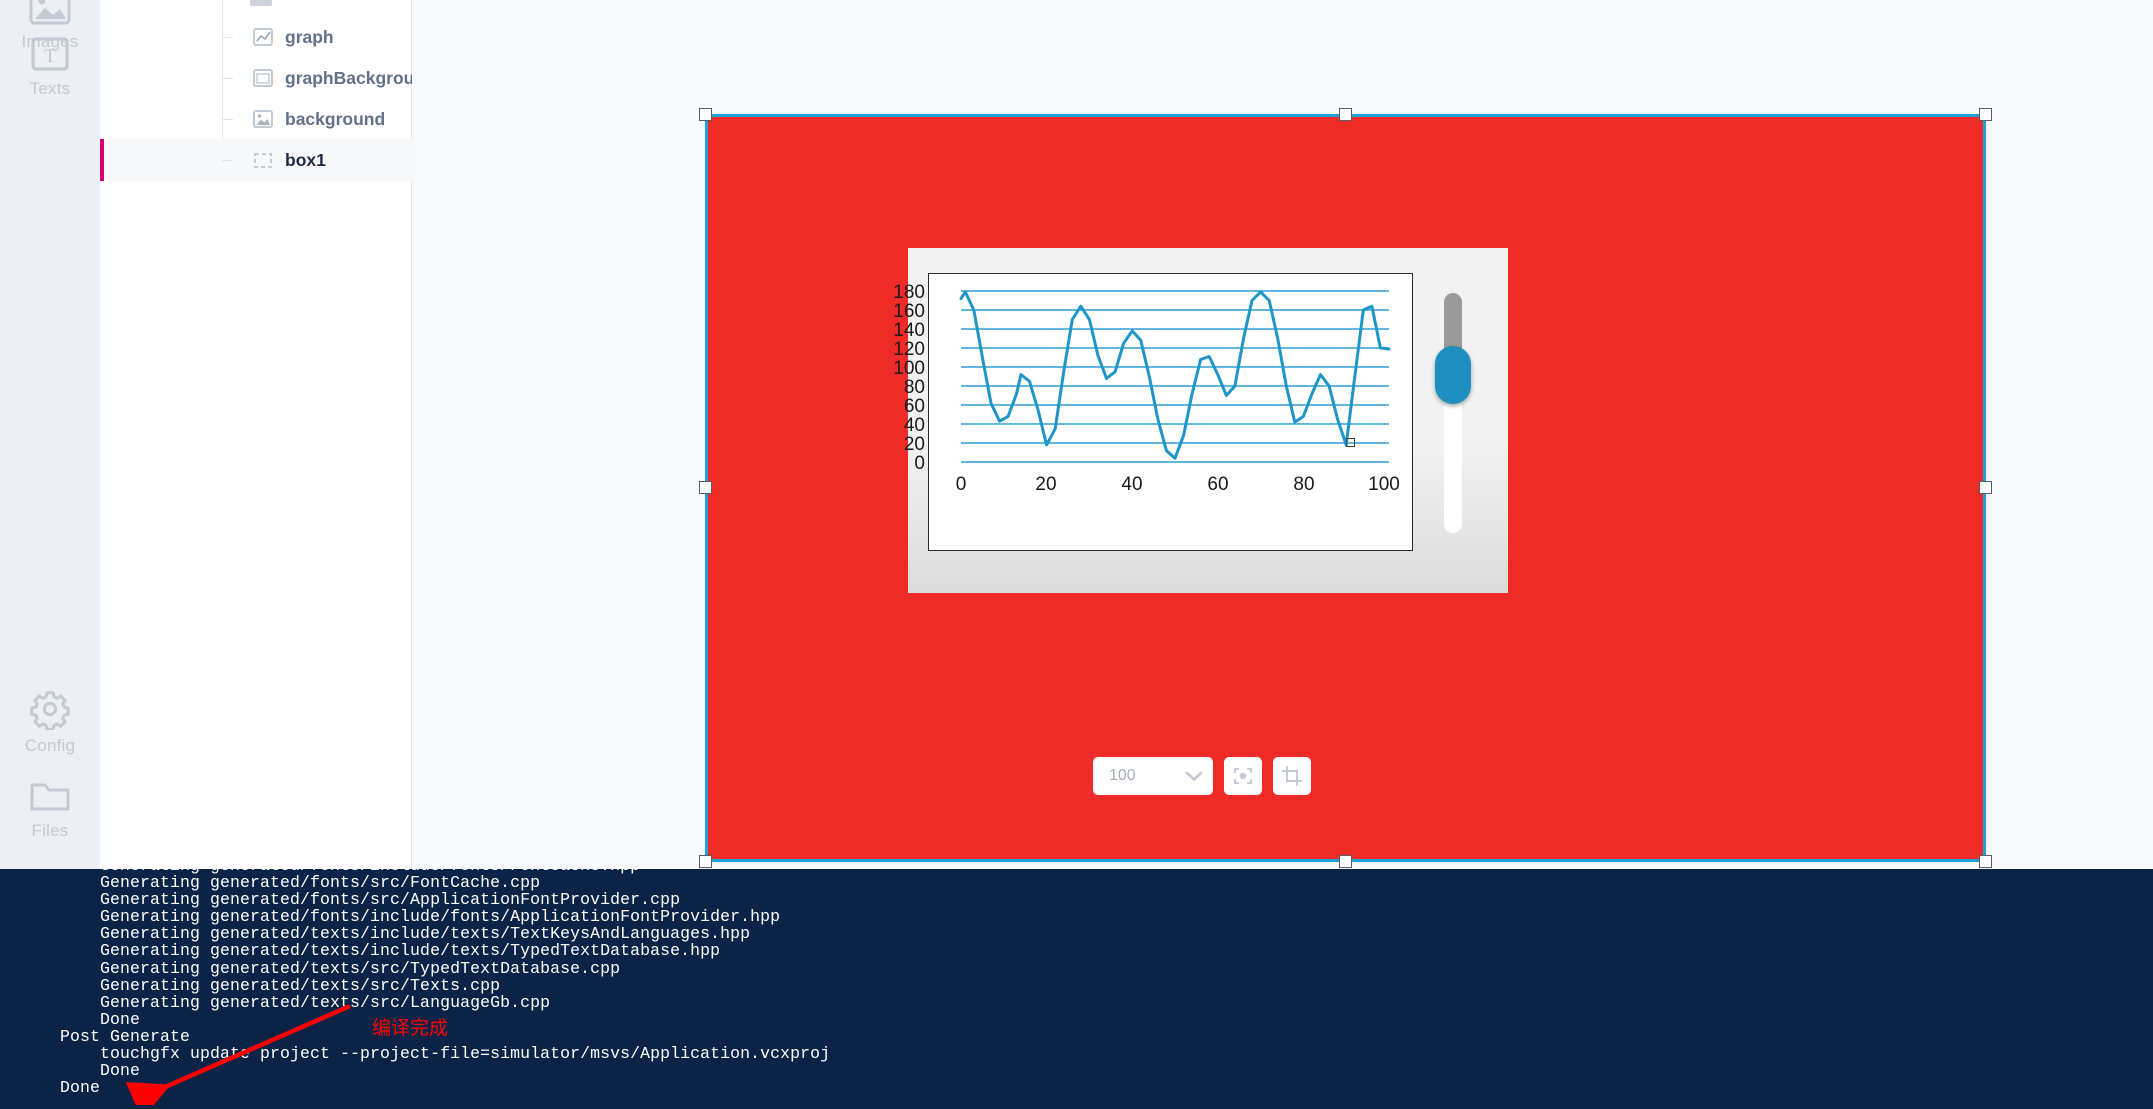 The width and height of the screenshot is (2153, 1109). I want to click on resize-handle-ne, so click(1985, 114).